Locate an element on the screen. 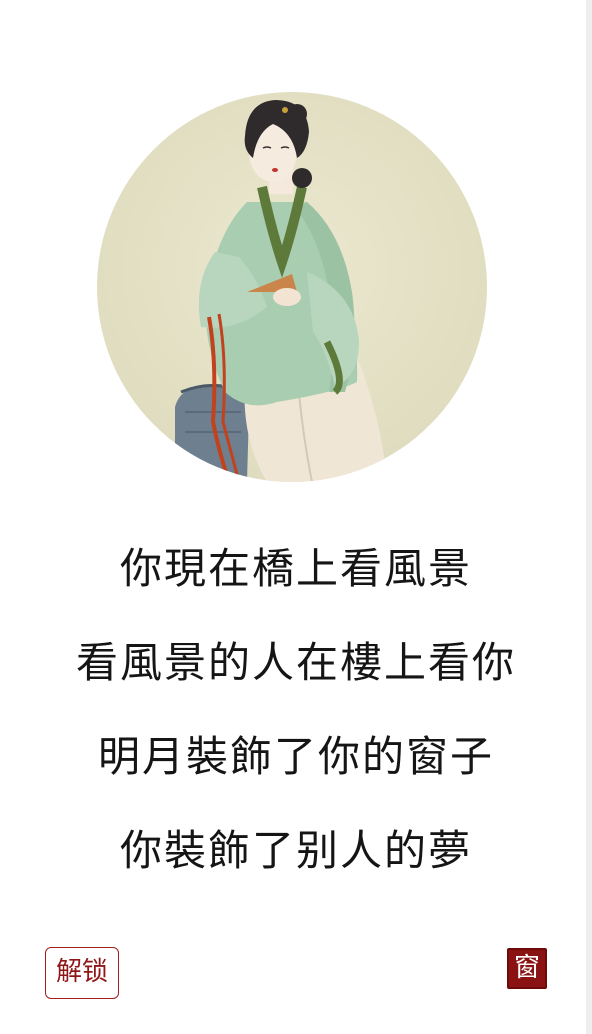  poem-line: 看風景的人在樓上看你 is located at coordinates (295, 662).